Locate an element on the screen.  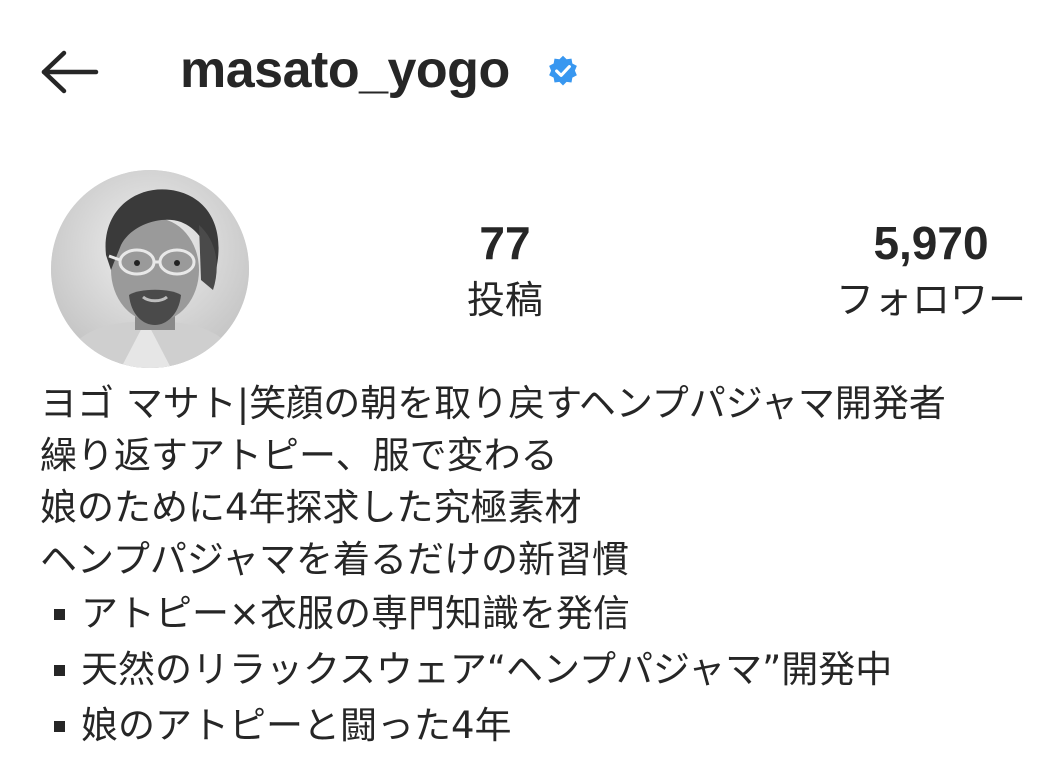
bio-line: 繰り返すアトピー、服で変わる is located at coordinates (299, 455).